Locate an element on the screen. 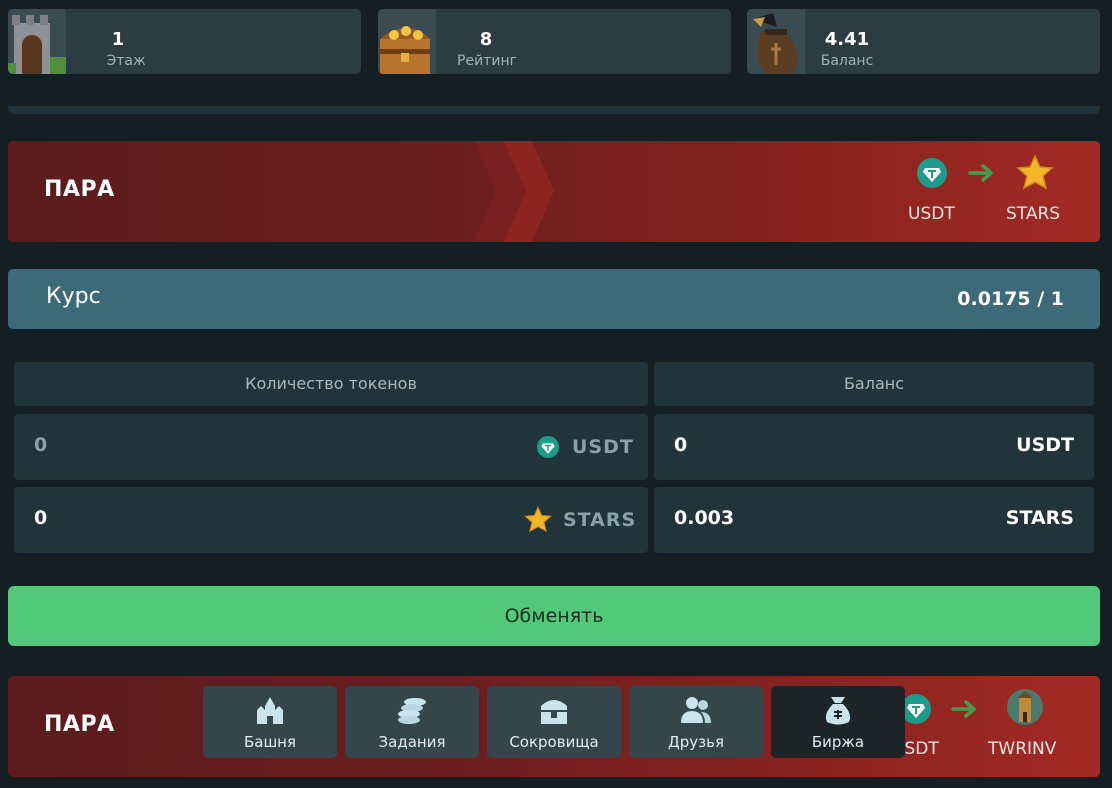  stars-balance-unit: STARS is located at coordinates (1039, 518).